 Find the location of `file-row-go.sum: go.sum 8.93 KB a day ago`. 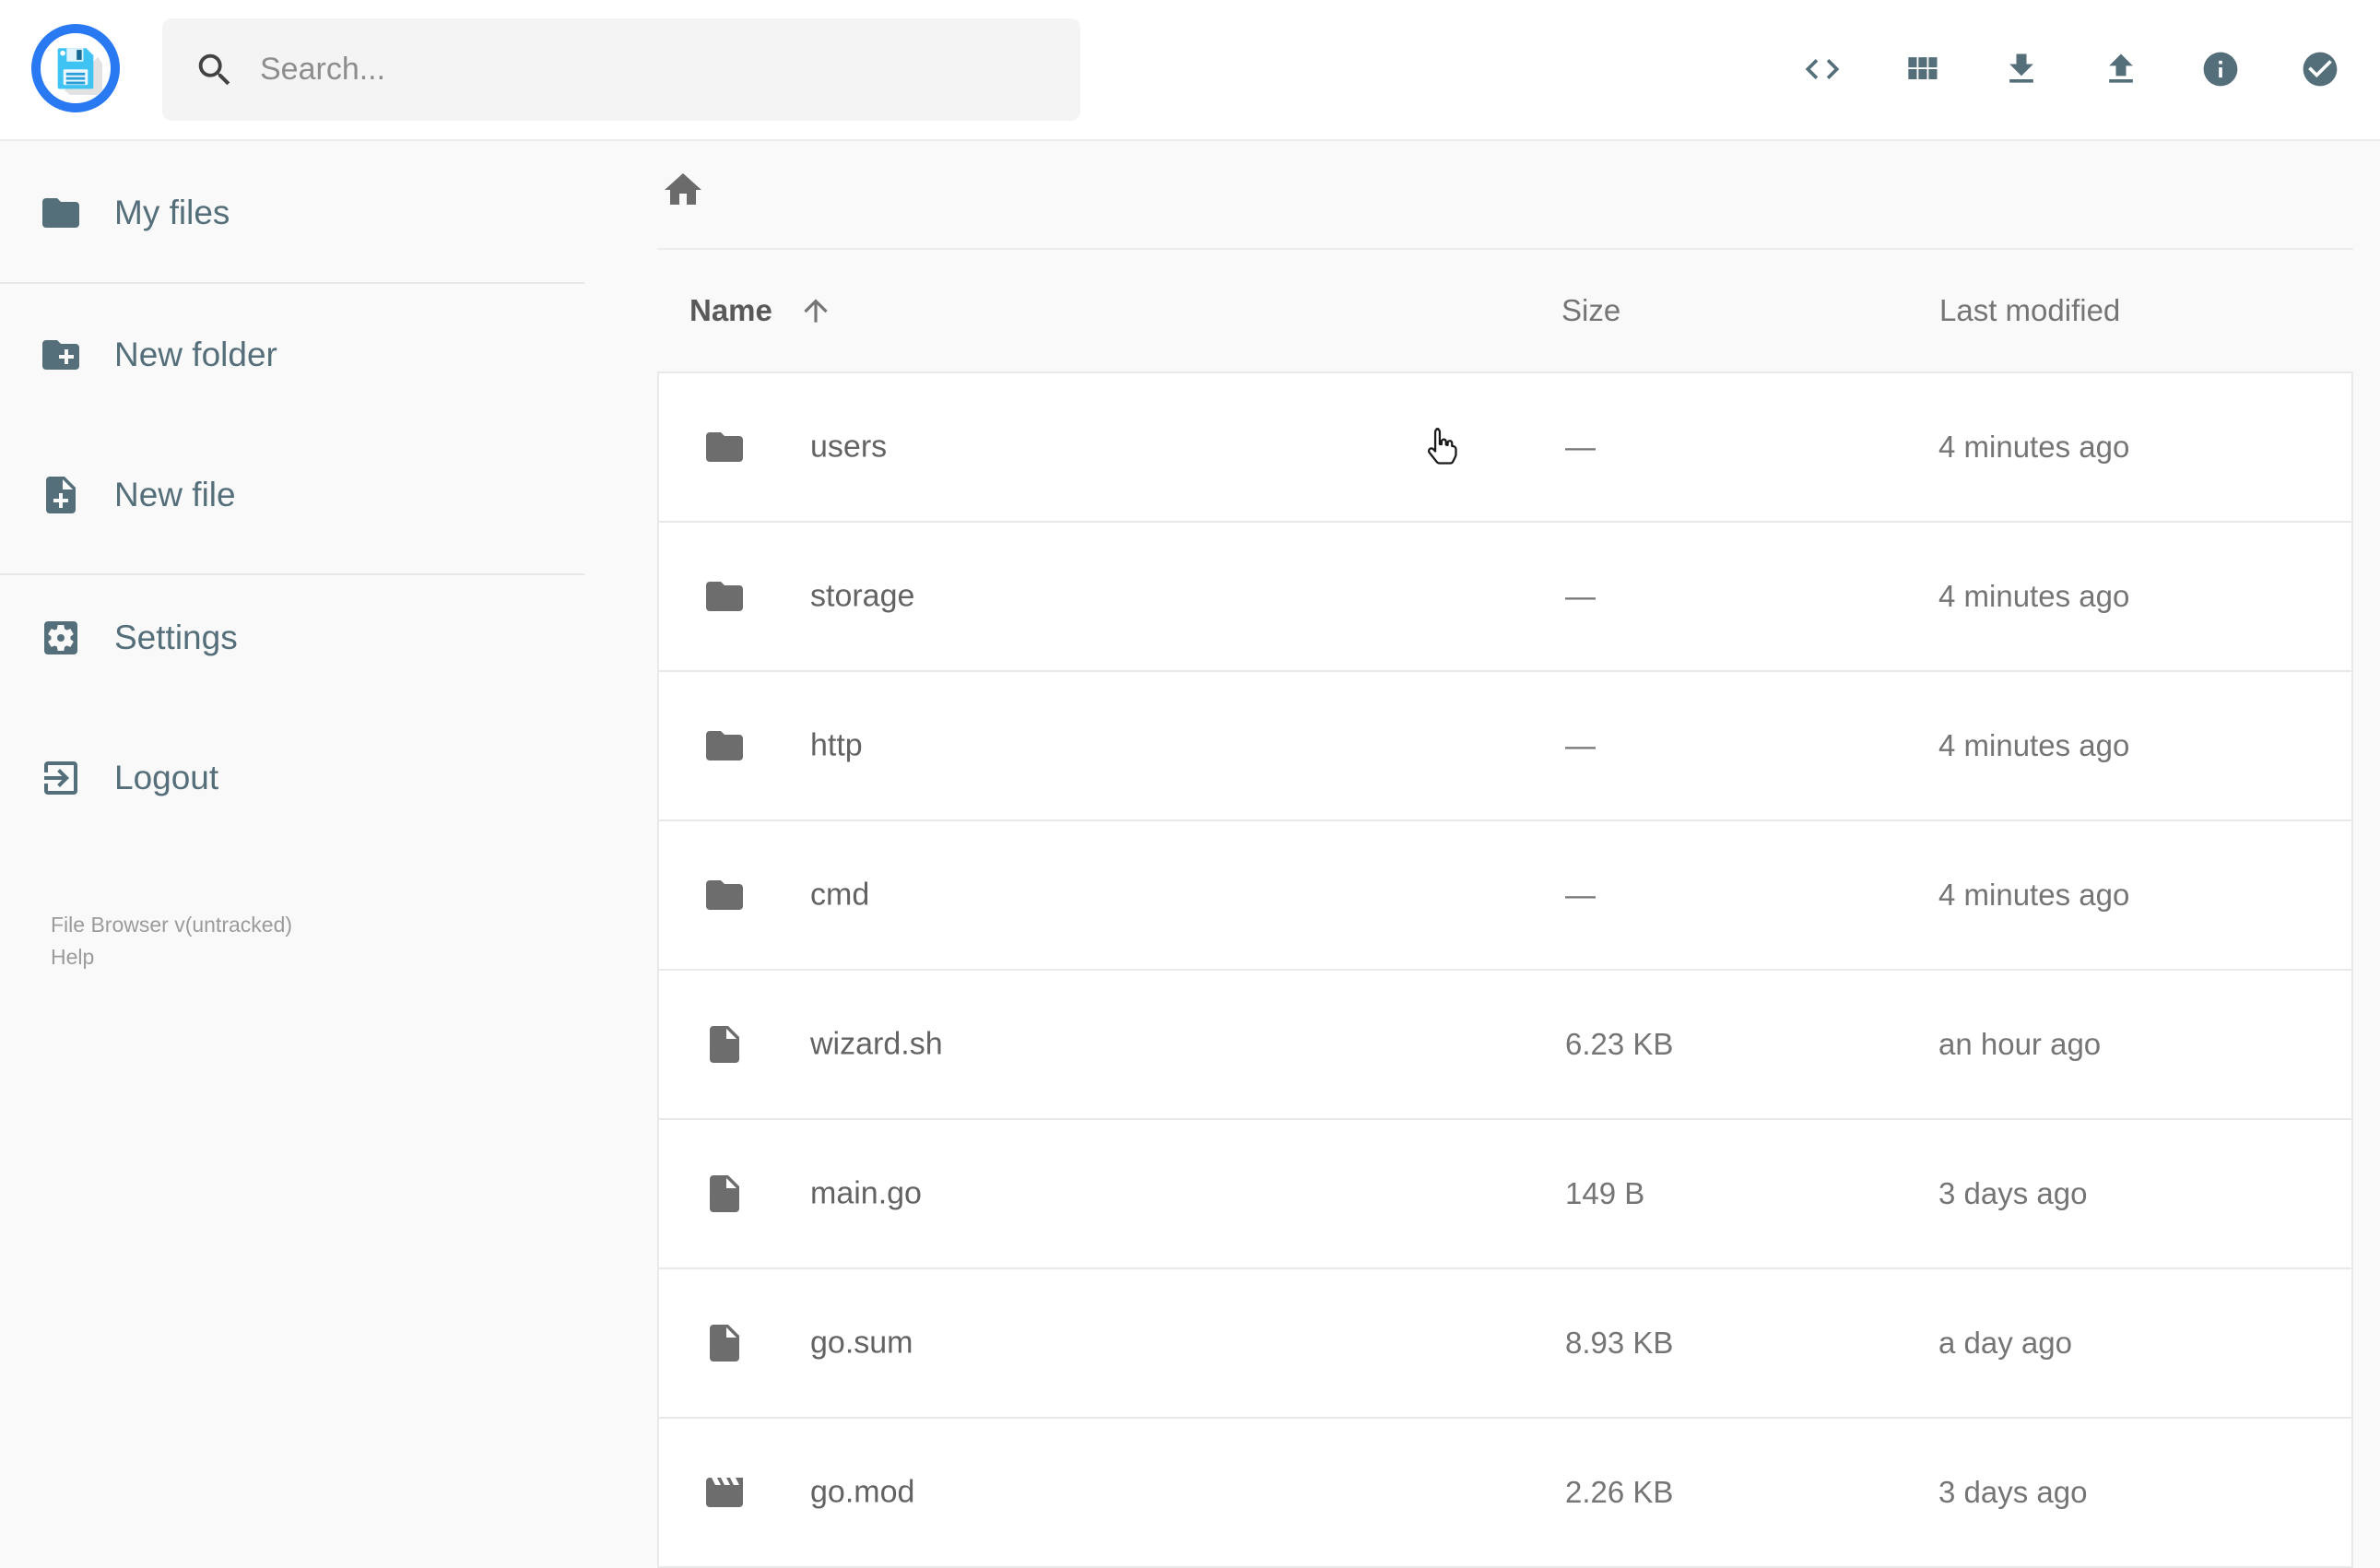

file-row-go.sum: go.sum 8.93 KB a day ago is located at coordinates (1505, 1343).